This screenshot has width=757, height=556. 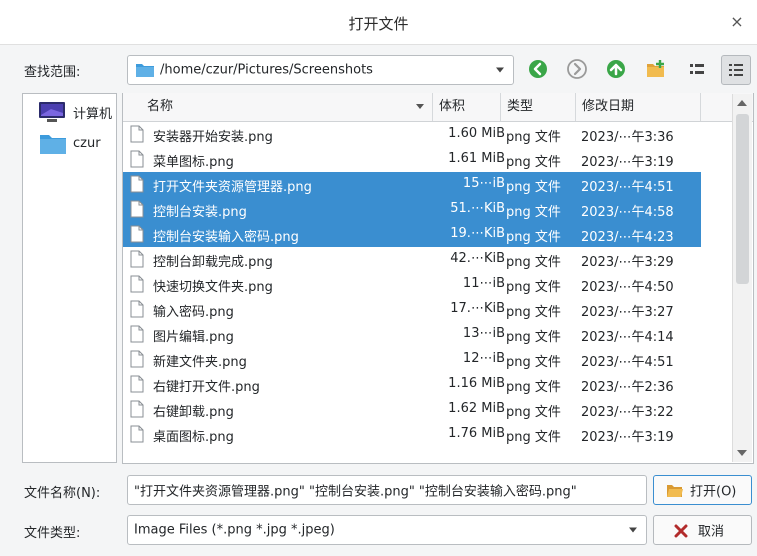 I want to click on file-name: 右键卸载.png, so click(x=193, y=412).